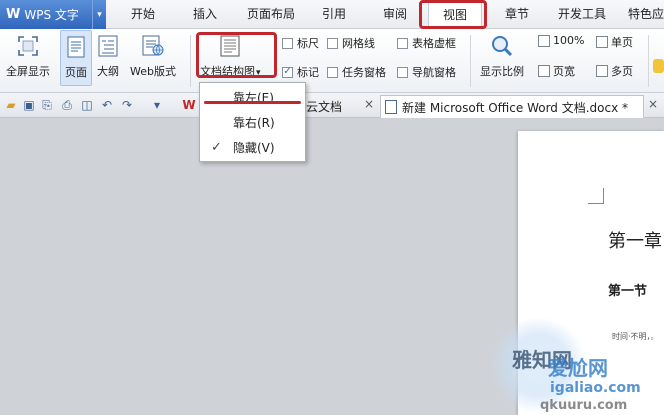 The width and height of the screenshot is (664, 415). What do you see at coordinates (453, 14) in the screenshot?
I see `highlight-view-tab` at bounding box center [453, 14].